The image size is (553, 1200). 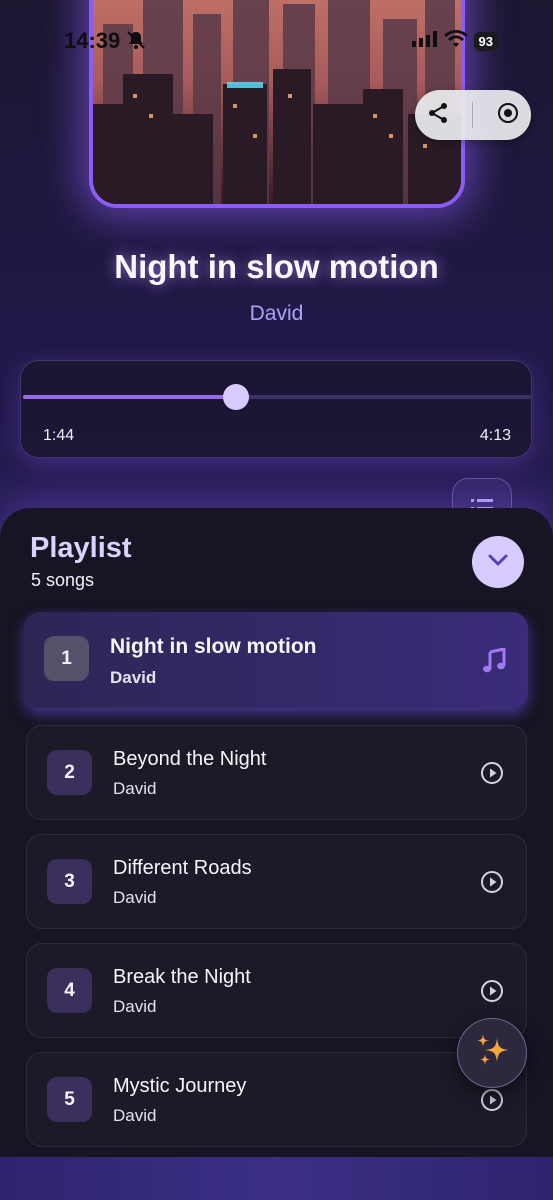 I want to click on pill-divider, so click(x=473, y=115).